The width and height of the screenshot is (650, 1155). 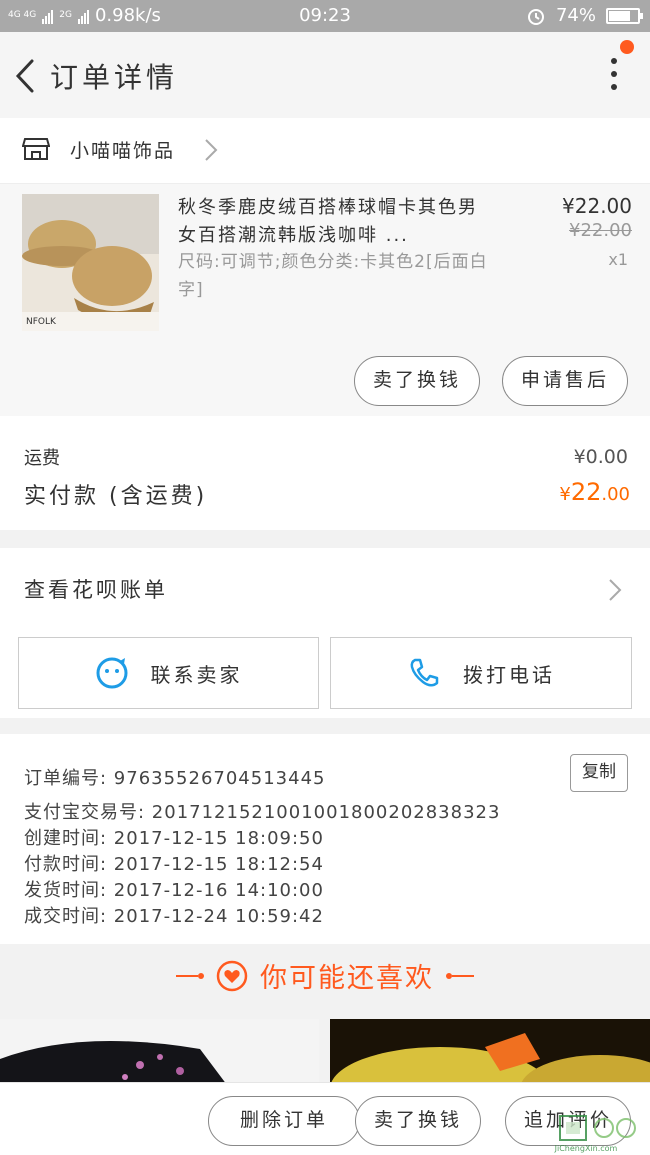 I want to click on heart-icon, so click(x=232, y=975).